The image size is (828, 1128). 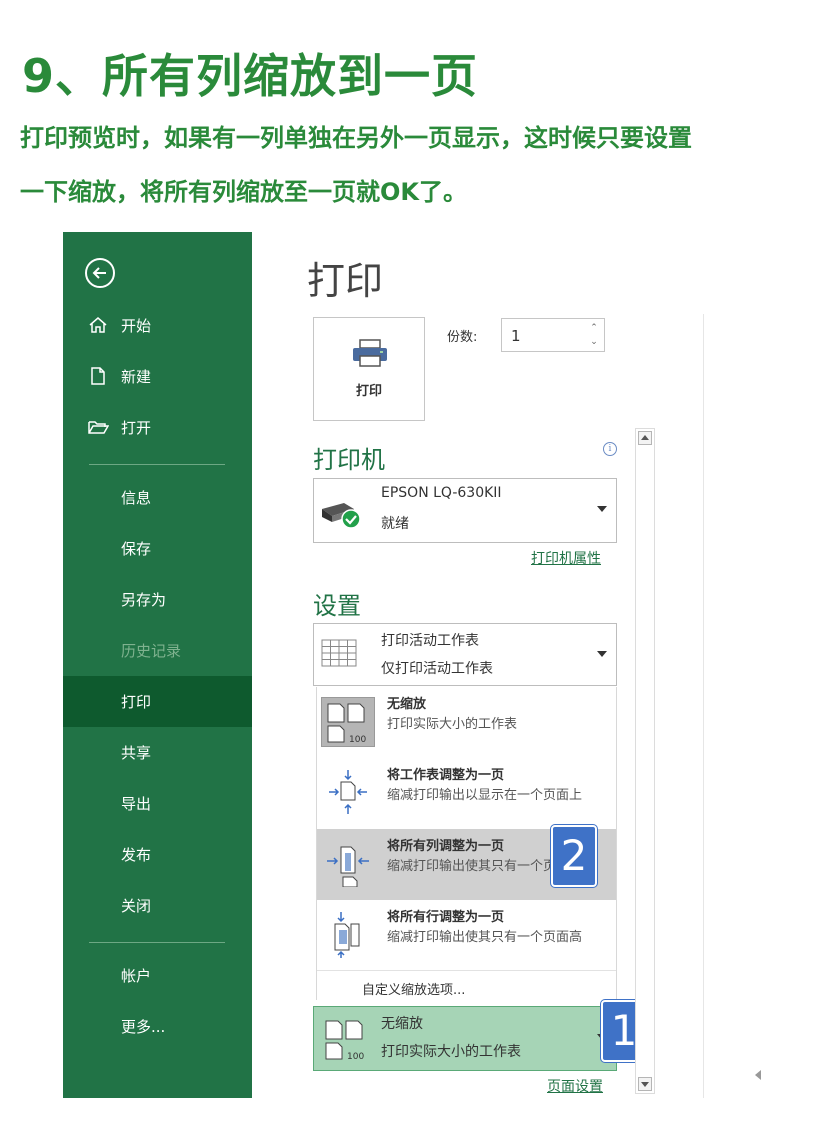 What do you see at coordinates (348, 793) in the screenshot?
I see `fit-sheet-icon` at bounding box center [348, 793].